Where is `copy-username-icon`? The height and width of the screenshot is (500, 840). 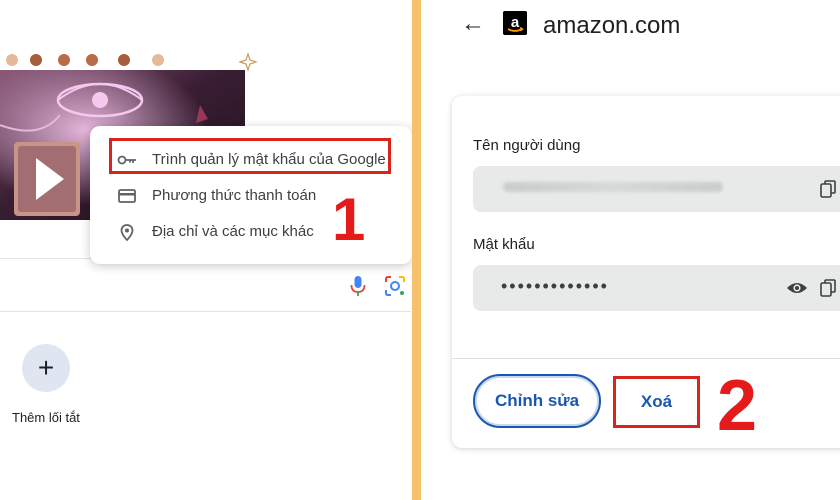
copy-username-icon is located at coordinates (828, 189).